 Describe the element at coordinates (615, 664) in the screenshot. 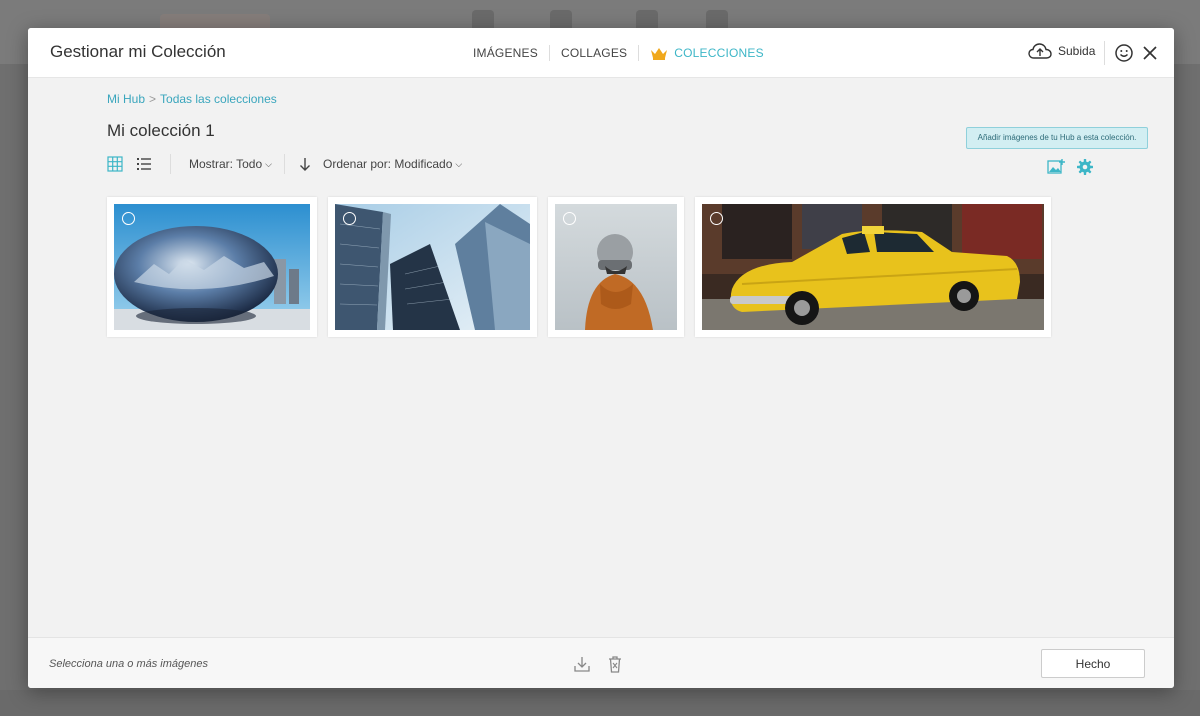

I see `trash-icon` at that location.